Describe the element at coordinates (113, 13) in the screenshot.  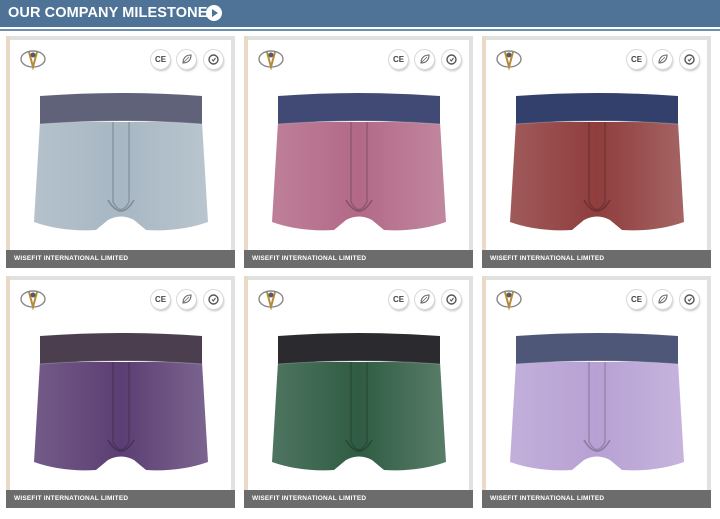
I see `section-title: OUR COMPANY MILESTONES` at that location.